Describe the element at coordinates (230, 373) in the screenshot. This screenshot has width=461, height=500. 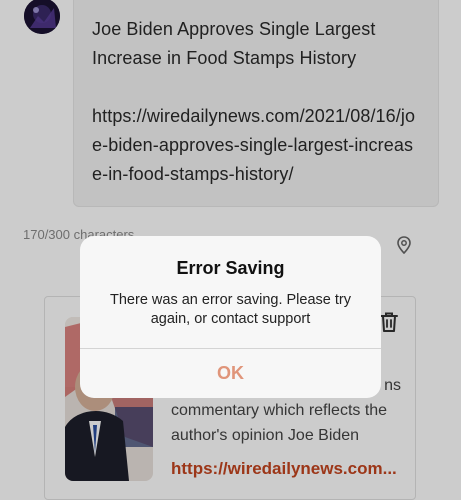
I see `ok-button: OK` at that location.